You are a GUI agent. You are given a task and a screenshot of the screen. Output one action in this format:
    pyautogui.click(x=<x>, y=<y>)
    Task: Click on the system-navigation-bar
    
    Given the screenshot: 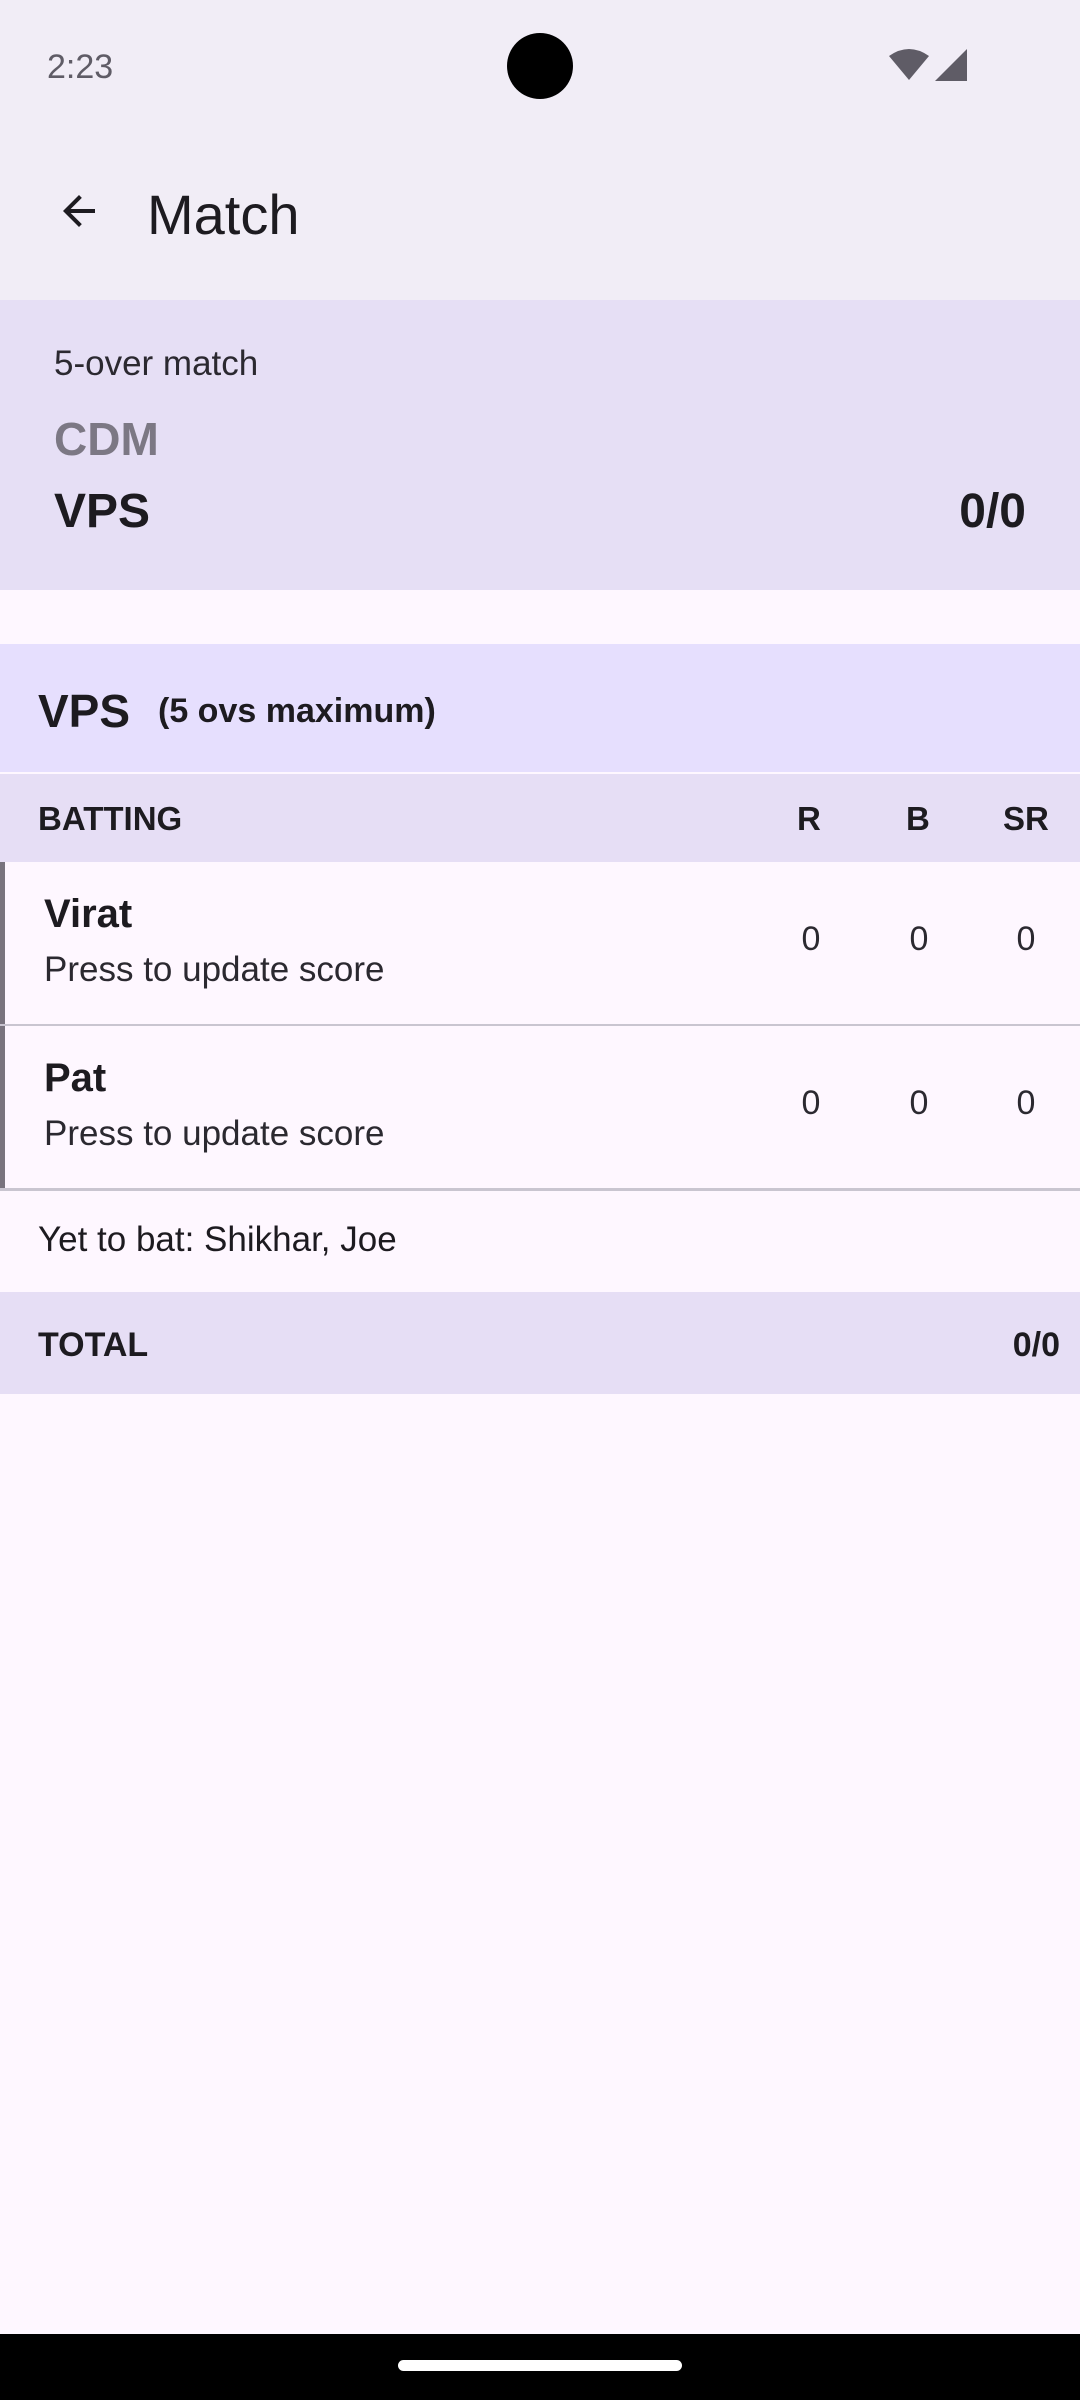 What is the action you would take?
    pyautogui.click(x=540, y=2367)
    